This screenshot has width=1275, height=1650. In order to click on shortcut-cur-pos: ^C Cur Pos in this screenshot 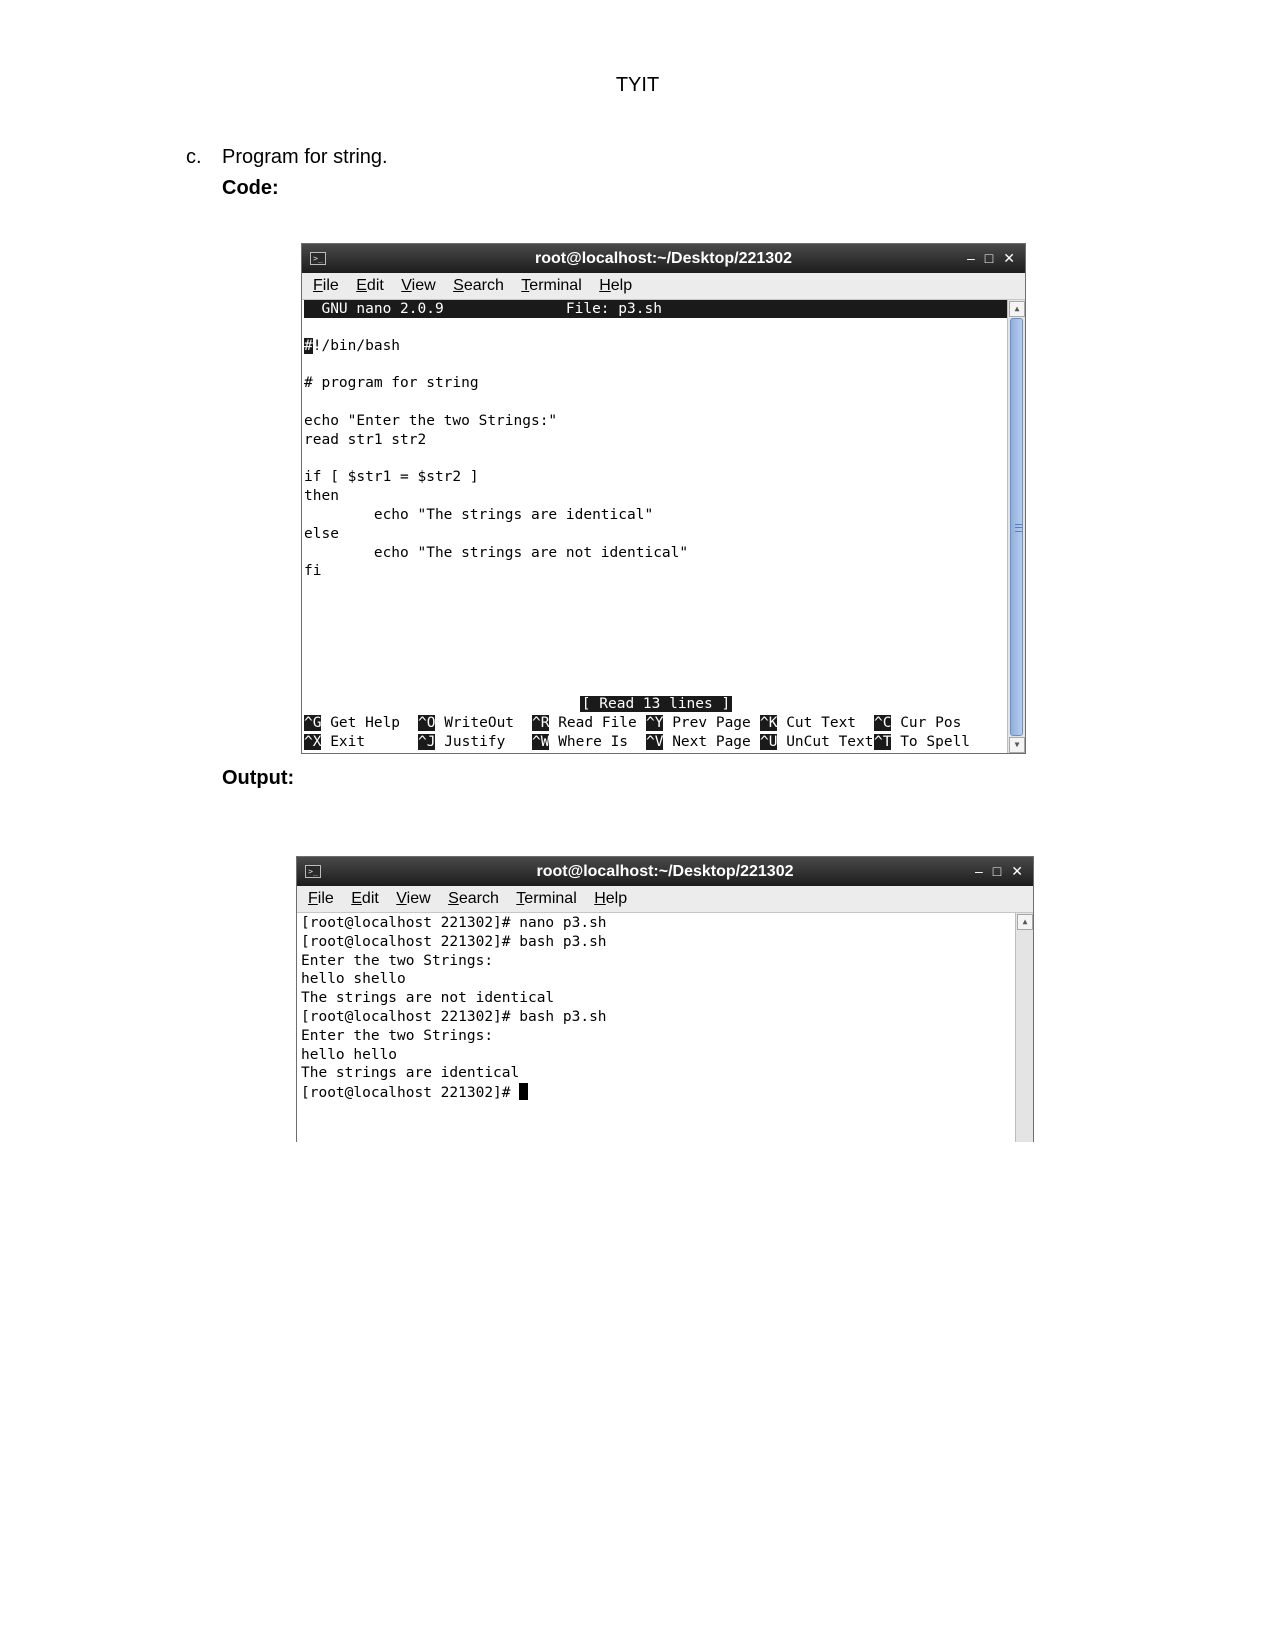, I will do `click(918, 723)`.